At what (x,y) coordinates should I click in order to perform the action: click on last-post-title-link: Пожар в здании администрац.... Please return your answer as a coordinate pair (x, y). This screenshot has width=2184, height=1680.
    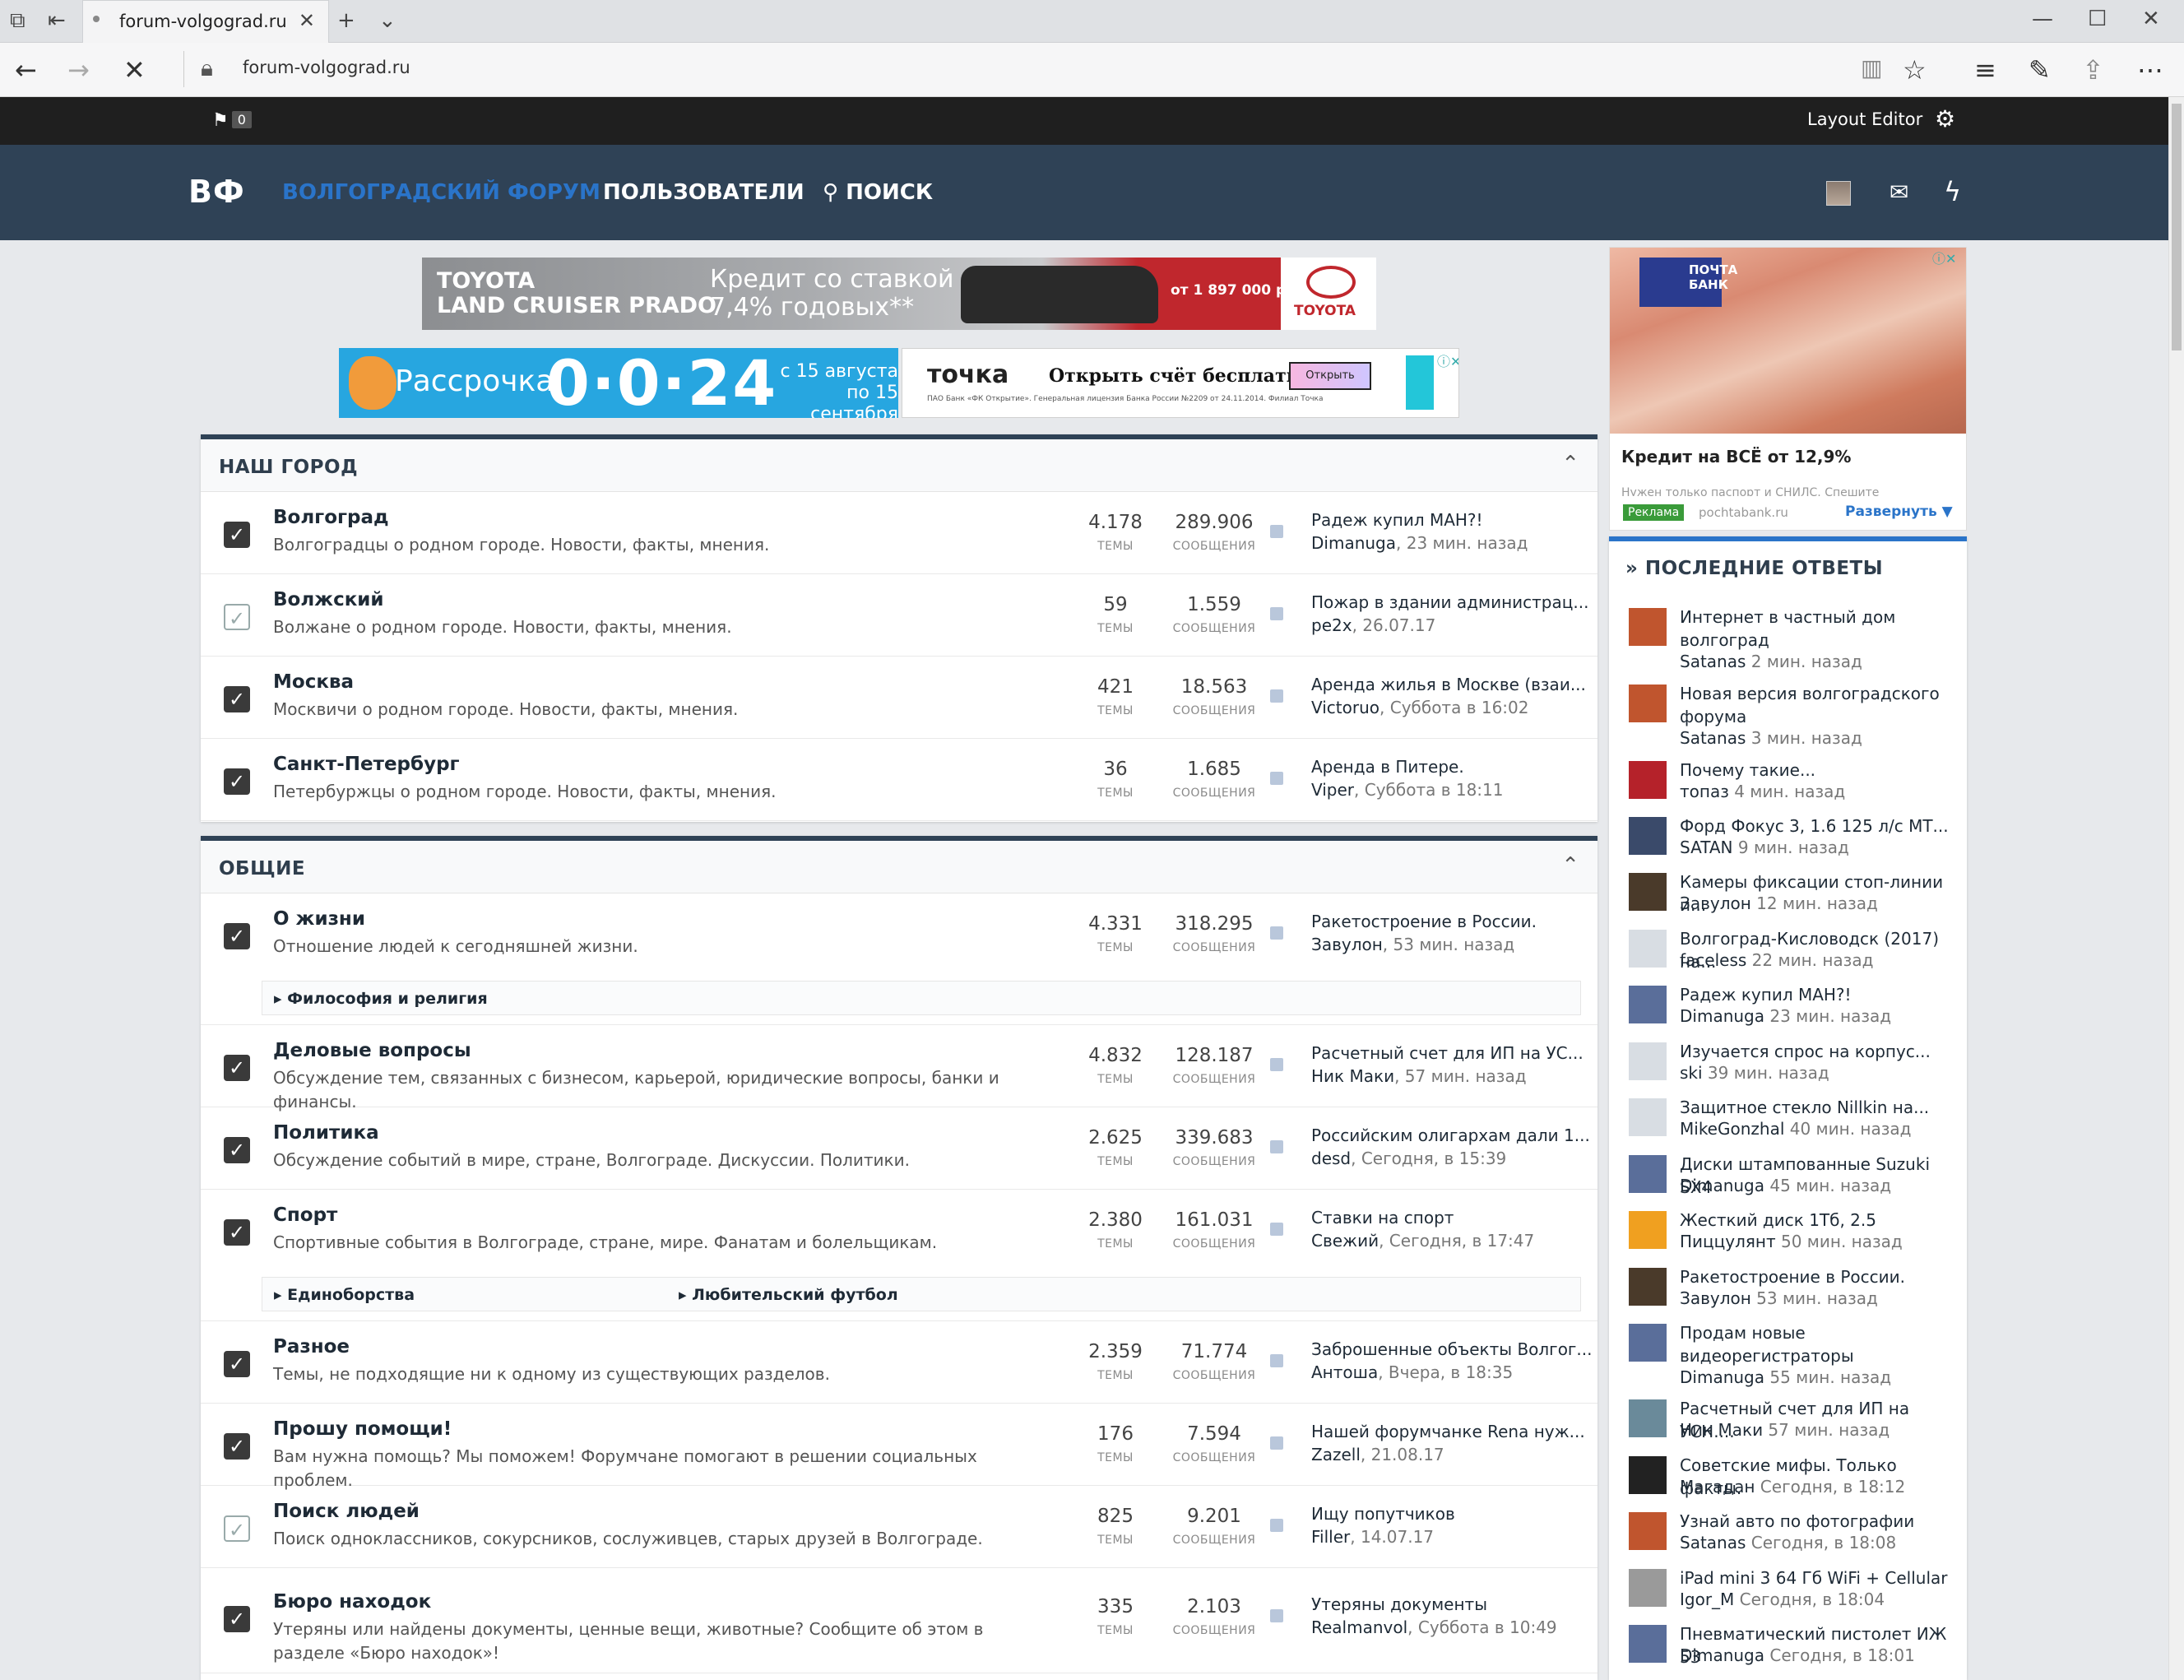
    Looking at the image, I should click on (1449, 602).